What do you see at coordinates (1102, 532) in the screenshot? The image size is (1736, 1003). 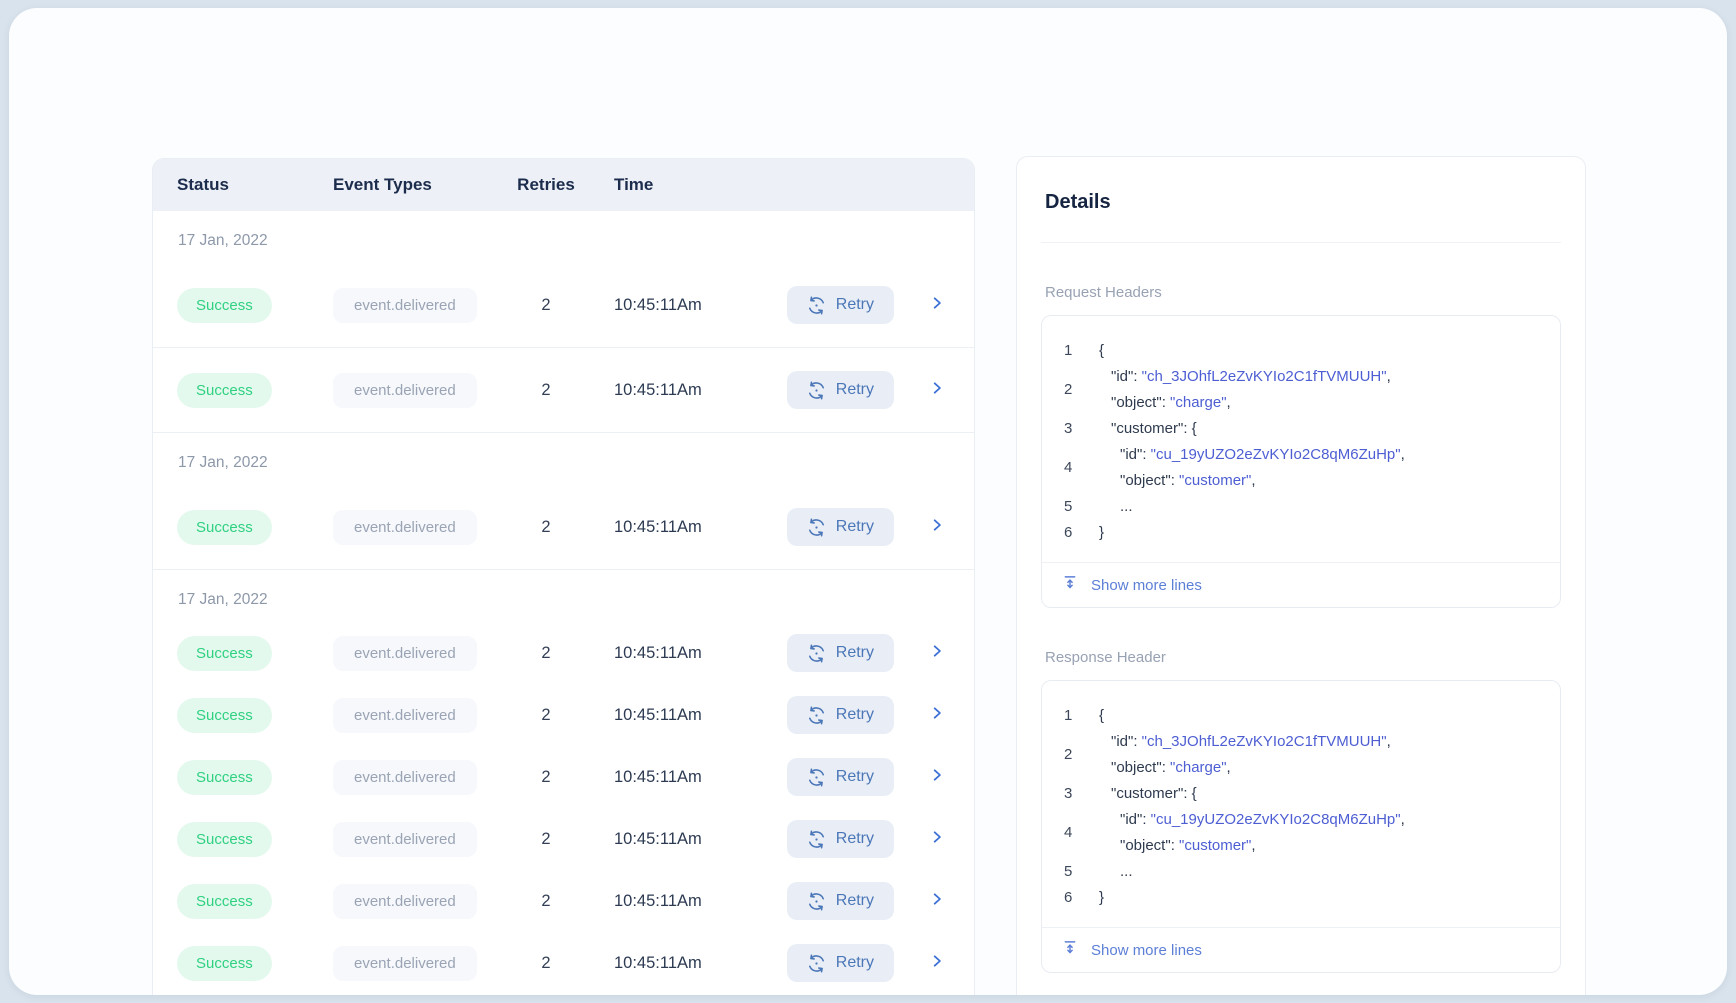 I see `code-line: }` at bounding box center [1102, 532].